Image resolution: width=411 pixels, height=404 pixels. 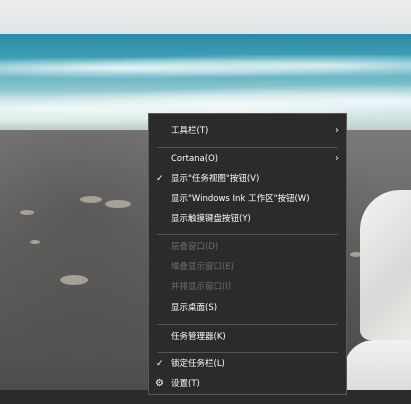 I want to click on menu-item-lock-taskbar: ✓ 锁定任务栏(L), so click(x=247, y=364).